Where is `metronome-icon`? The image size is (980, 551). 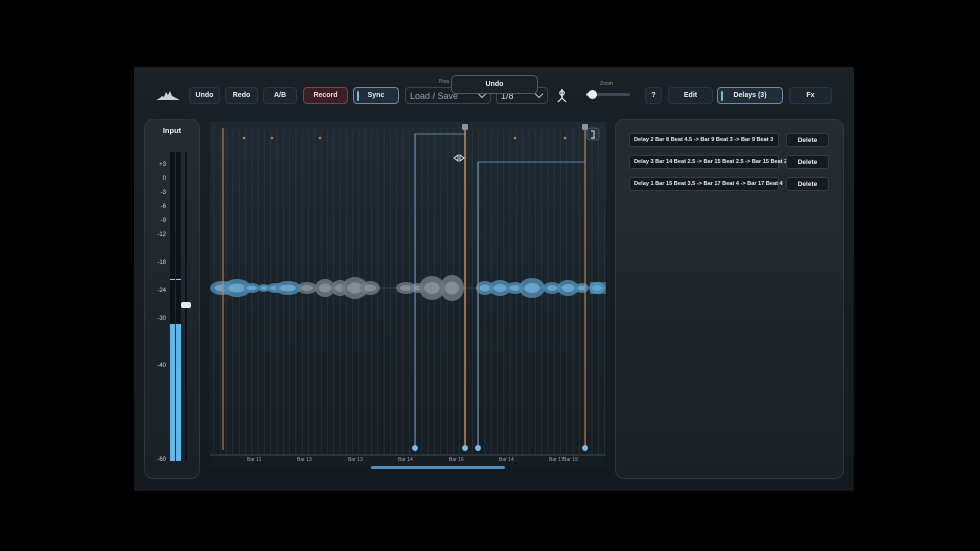
metronome-icon is located at coordinates (562, 95).